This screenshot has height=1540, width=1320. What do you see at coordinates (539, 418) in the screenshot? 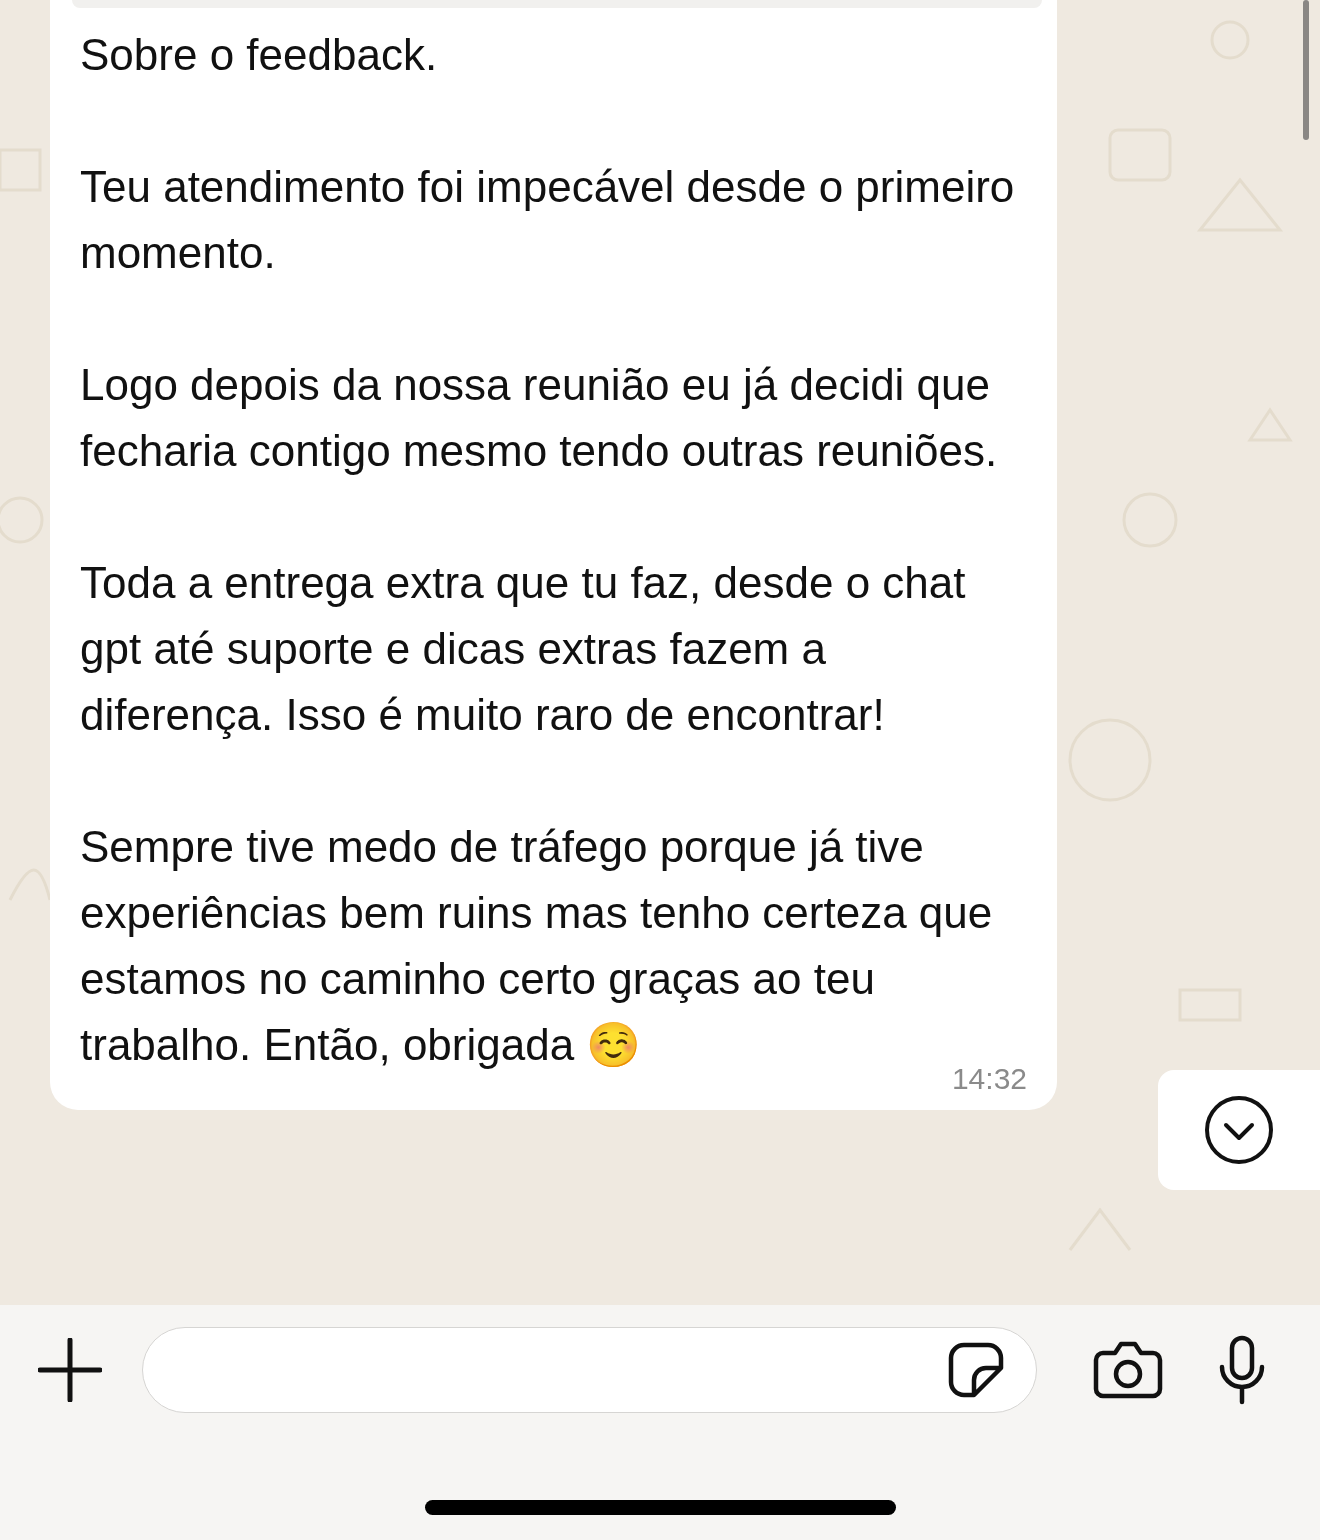
I see `message-text: Logo depois da nossa reunião eu já decidi que fecharia contigo mesmo tendo outras reuniões.` at bounding box center [539, 418].